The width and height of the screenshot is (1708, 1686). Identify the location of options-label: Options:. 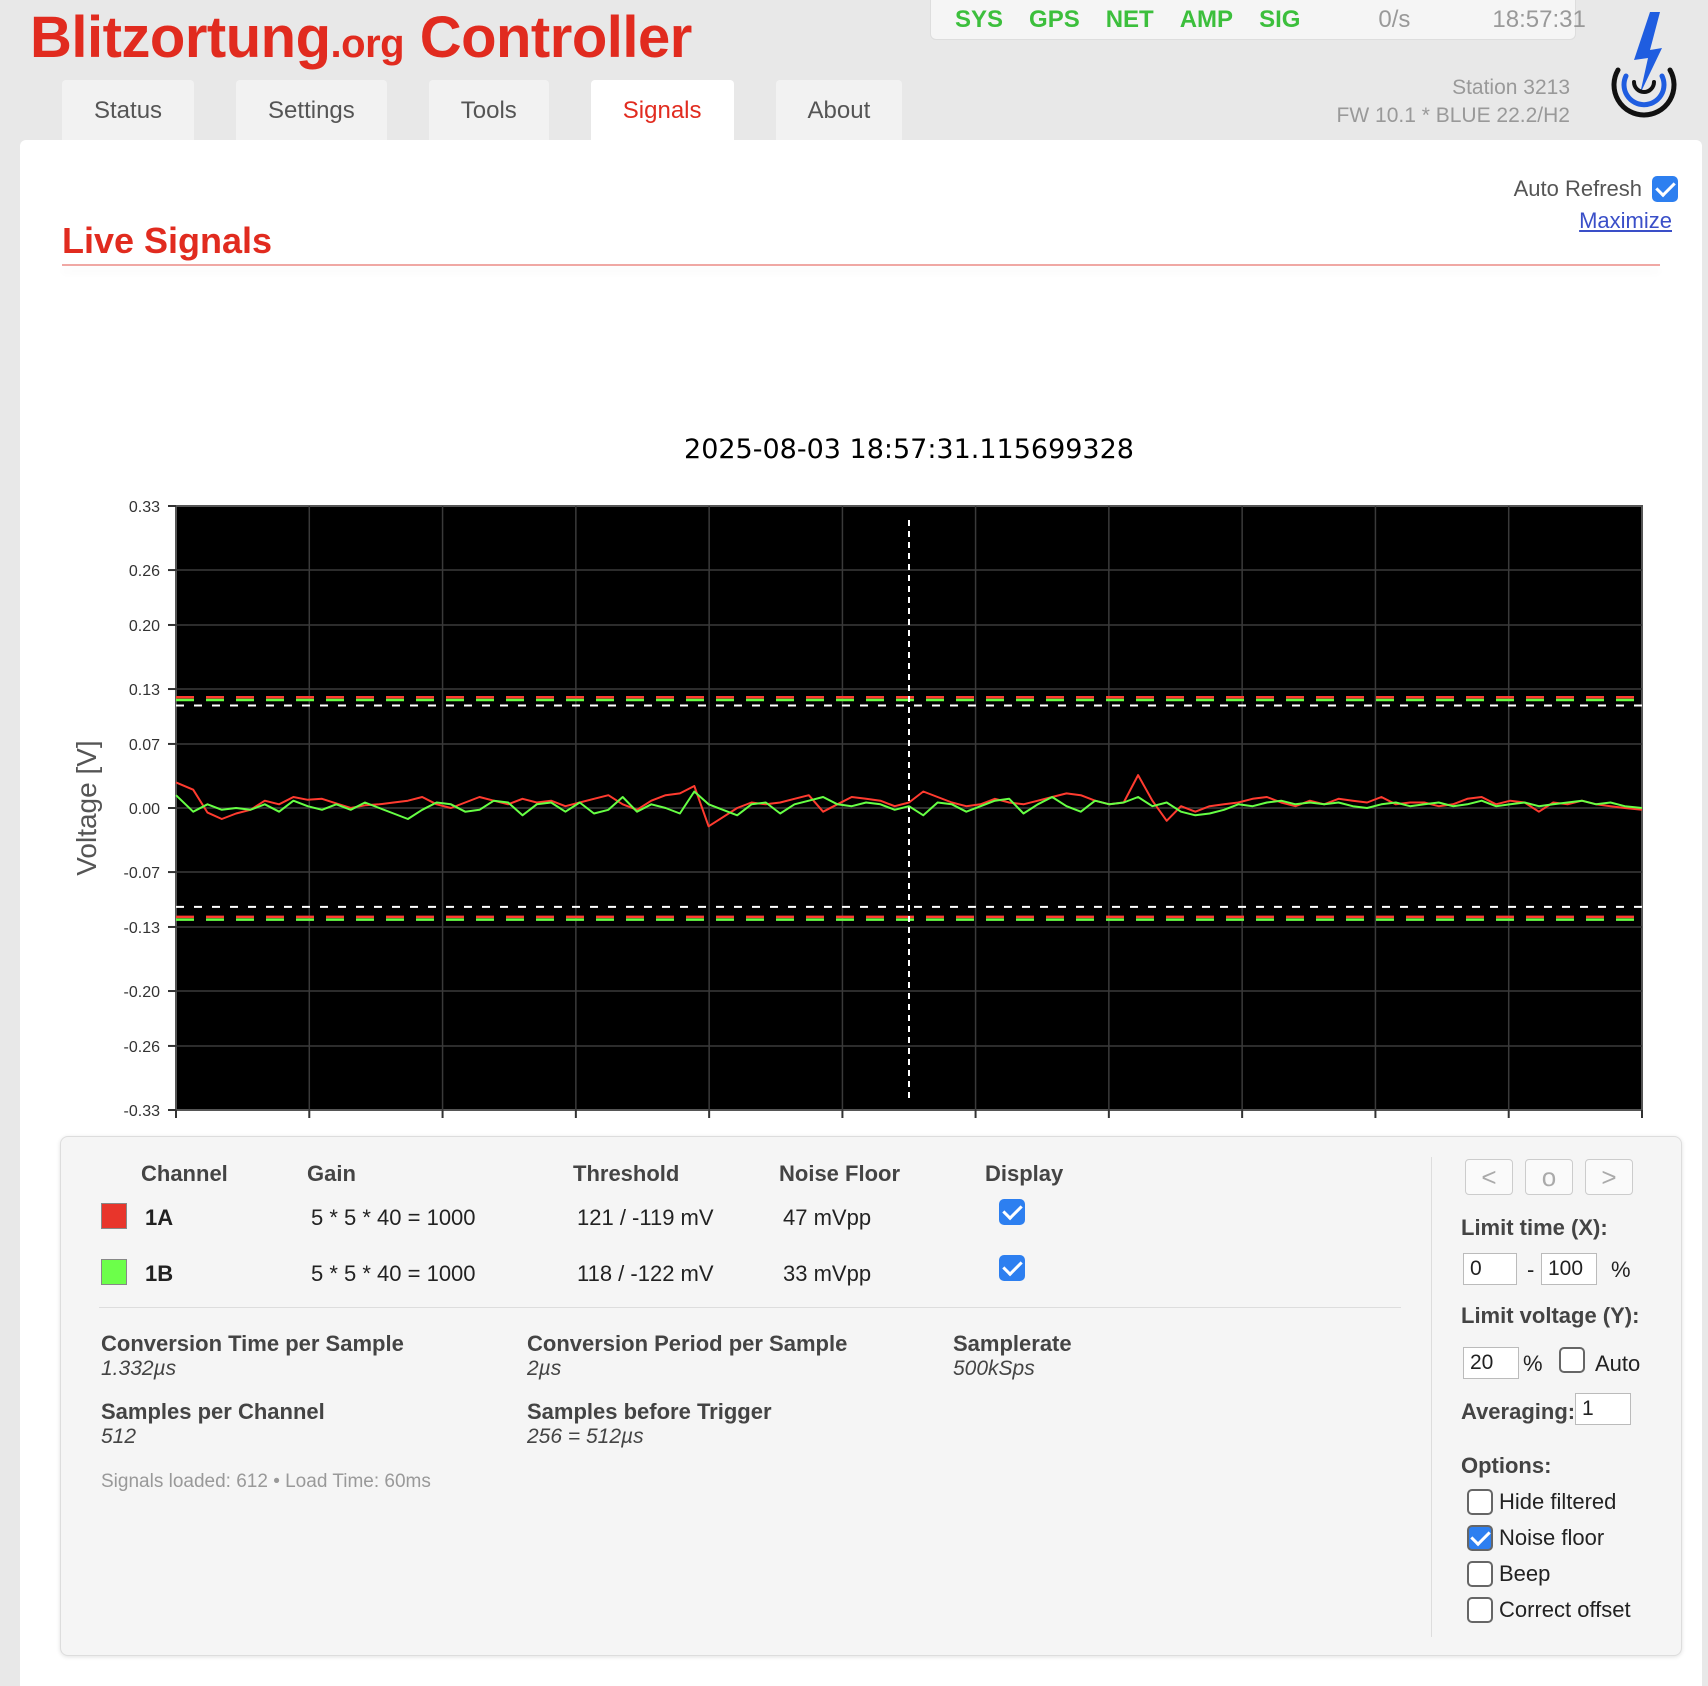
(1506, 1465).